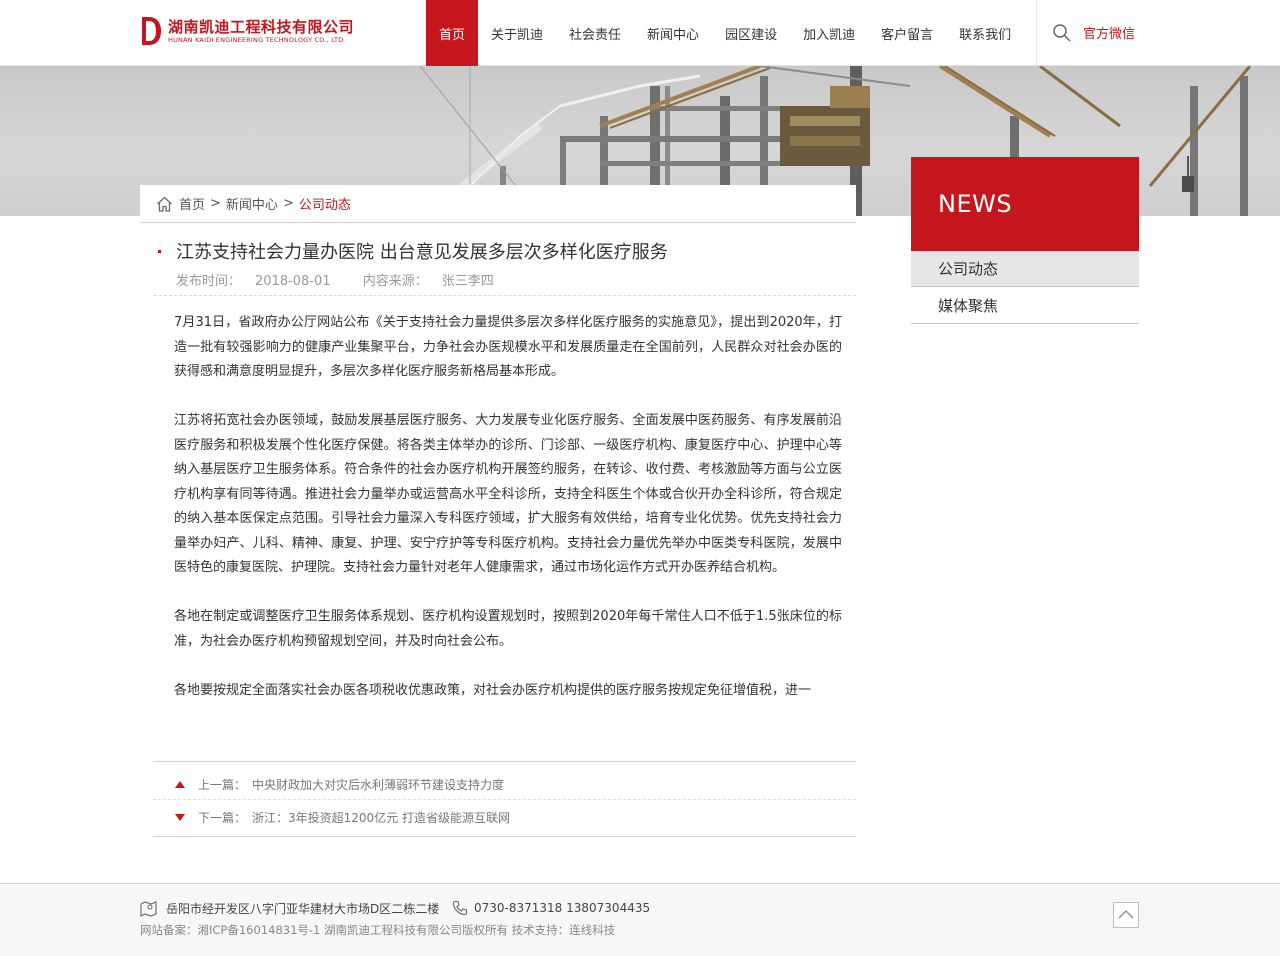 Image resolution: width=1280 pixels, height=956 pixels. What do you see at coordinates (349, 279) in the screenshot?
I see `article-meta: 发布时间： 2018-08-01 内容来源： 张三李四` at bounding box center [349, 279].